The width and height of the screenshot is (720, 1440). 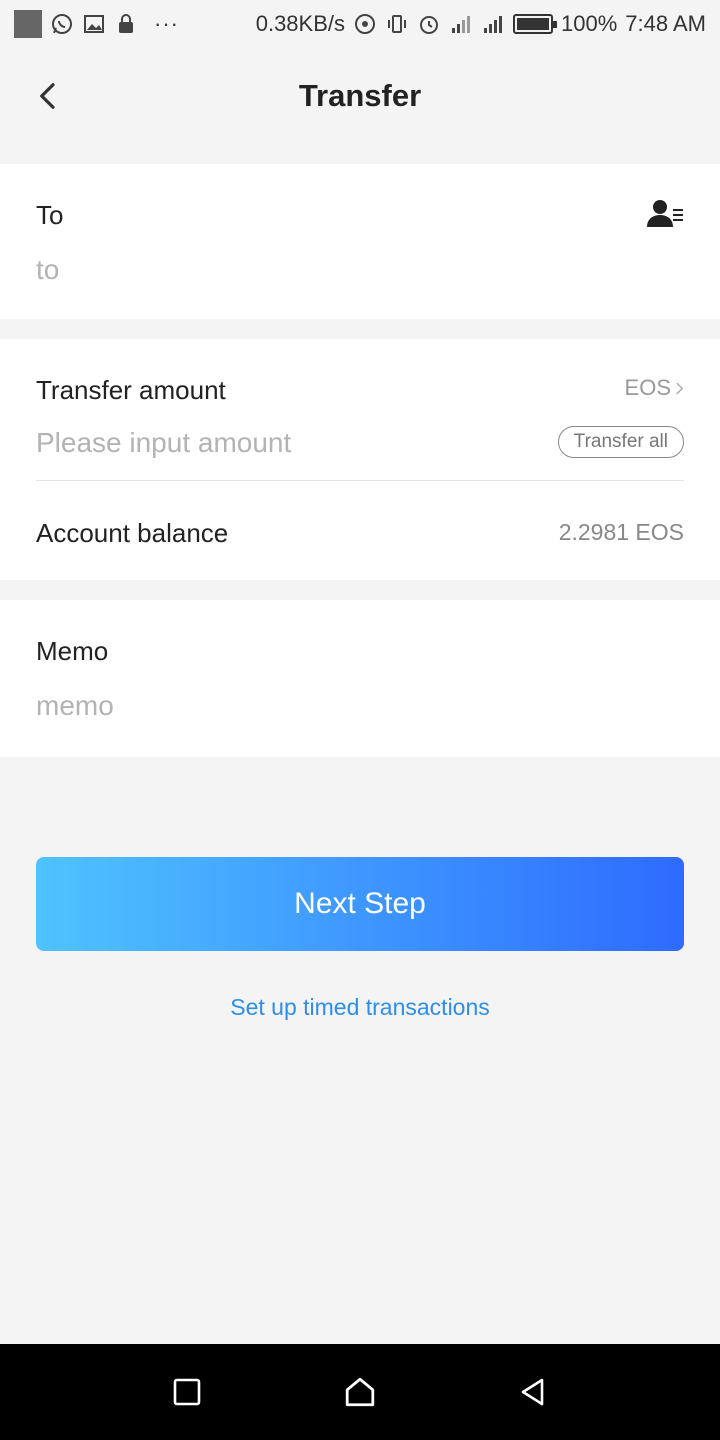 What do you see at coordinates (620, 442) in the screenshot?
I see `transfer-all-button: Transfer all` at bounding box center [620, 442].